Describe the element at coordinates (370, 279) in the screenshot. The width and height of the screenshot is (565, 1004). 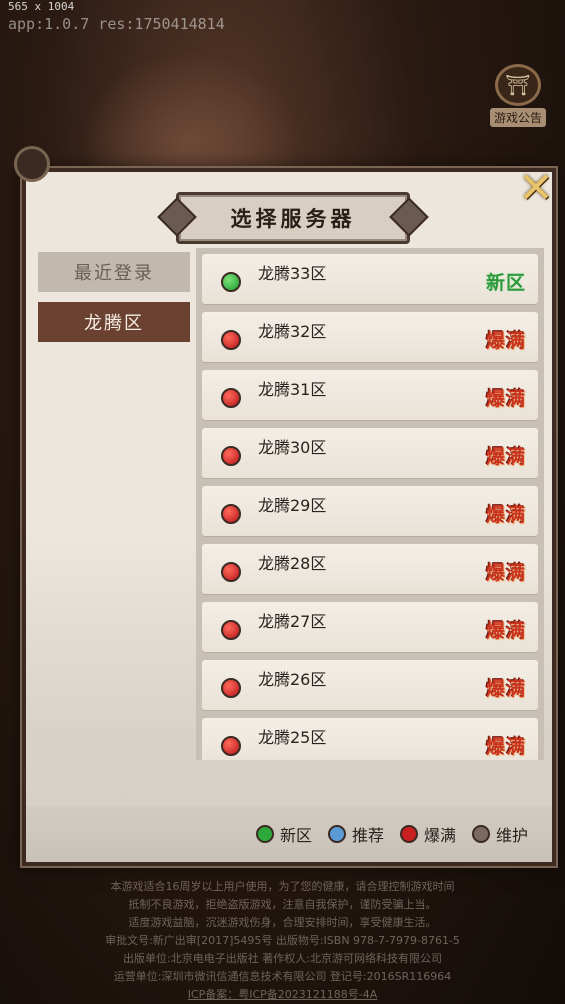
I see `server-row: 龙腾33区 新区` at that location.